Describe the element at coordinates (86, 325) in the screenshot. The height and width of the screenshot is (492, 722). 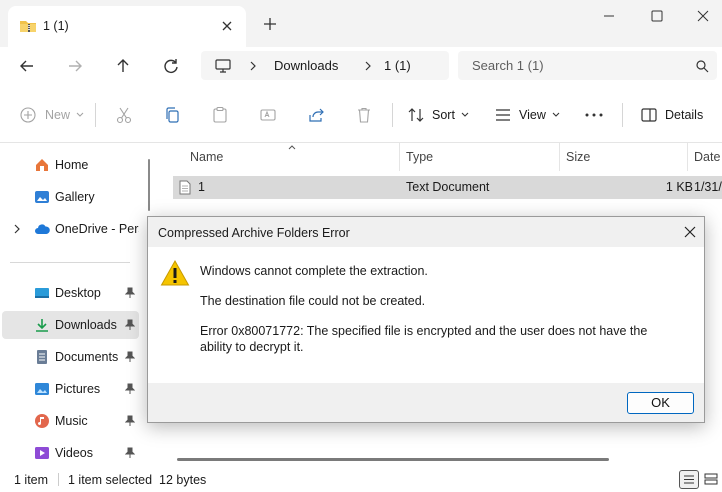
I see `sidebar-item-label: Downloads` at that location.